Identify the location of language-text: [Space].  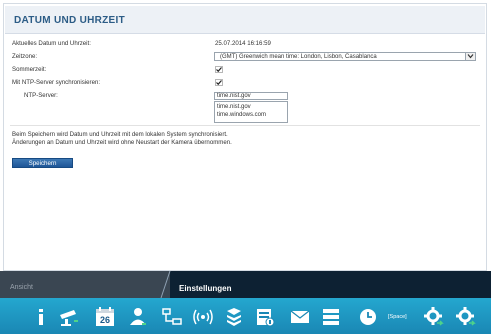
(397, 317).